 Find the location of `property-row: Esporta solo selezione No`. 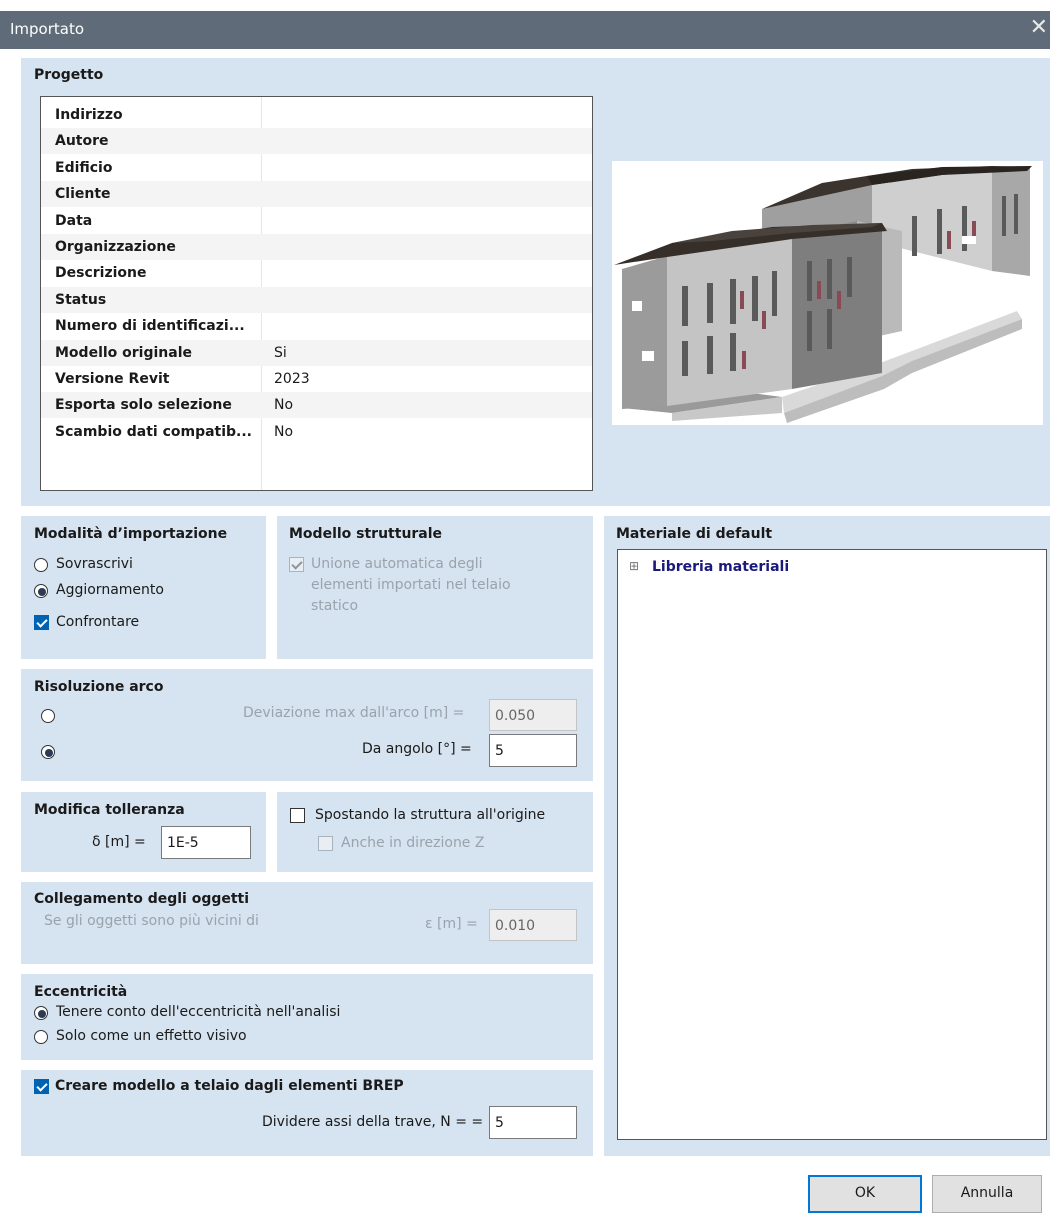

property-row: Esporta solo selezione No is located at coordinates (316, 405).